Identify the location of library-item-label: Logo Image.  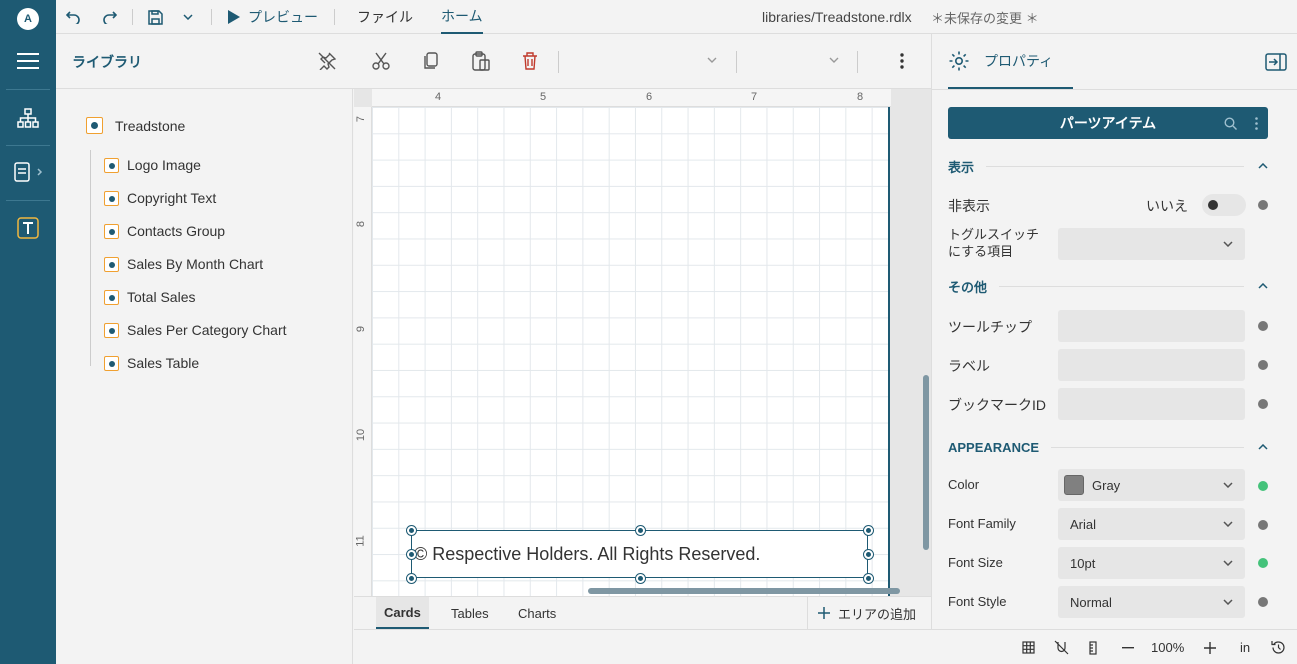
(164, 165).